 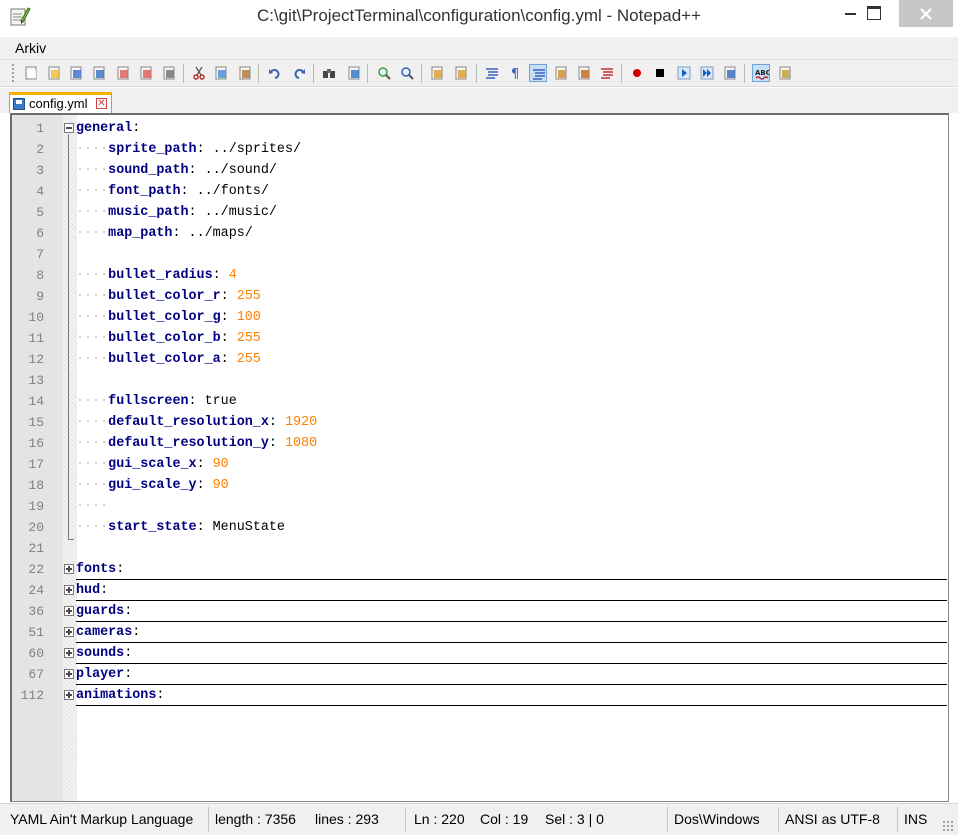 I want to click on code-line: 1 general:, so click(x=479, y=128).